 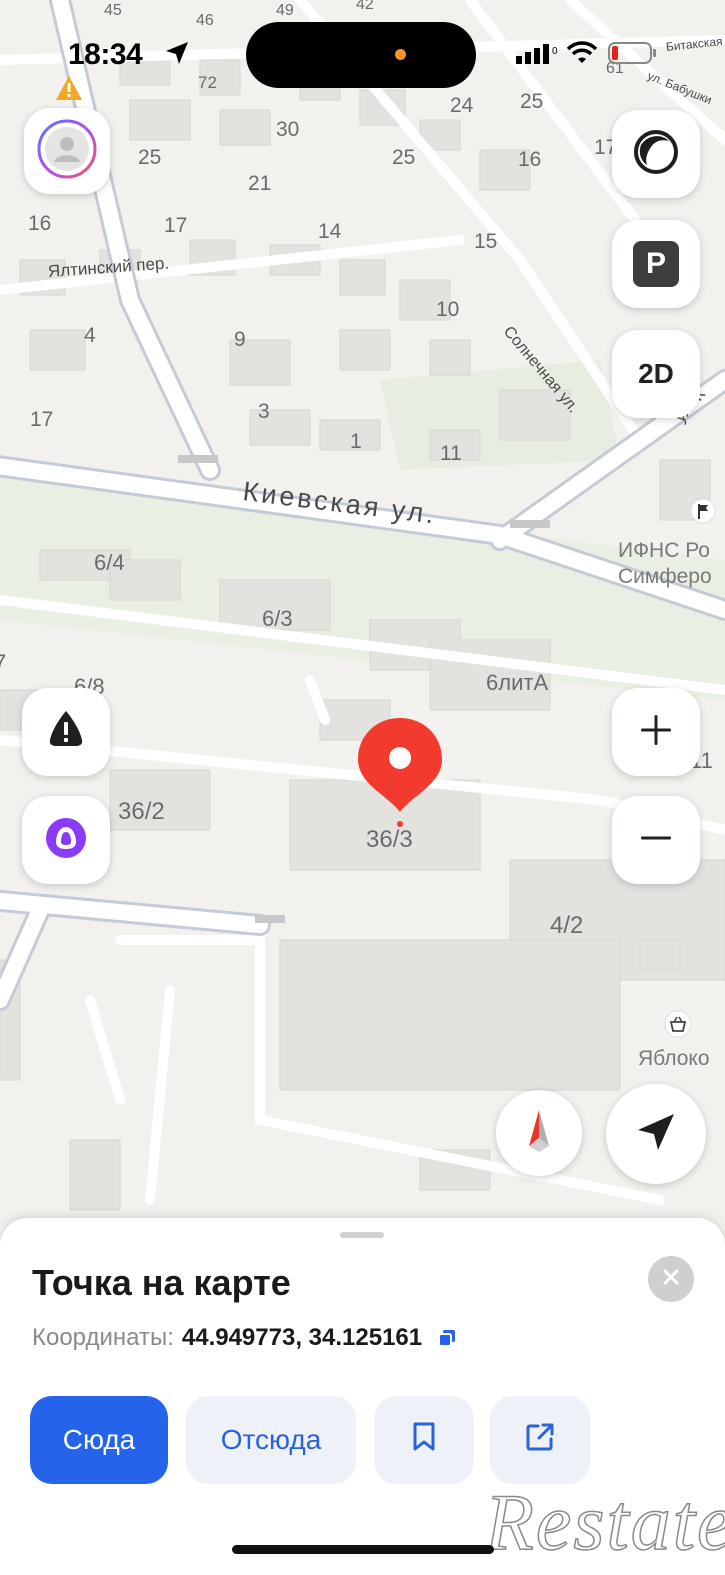 What do you see at coordinates (363, 1549) in the screenshot?
I see `home-indicator` at bounding box center [363, 1549].